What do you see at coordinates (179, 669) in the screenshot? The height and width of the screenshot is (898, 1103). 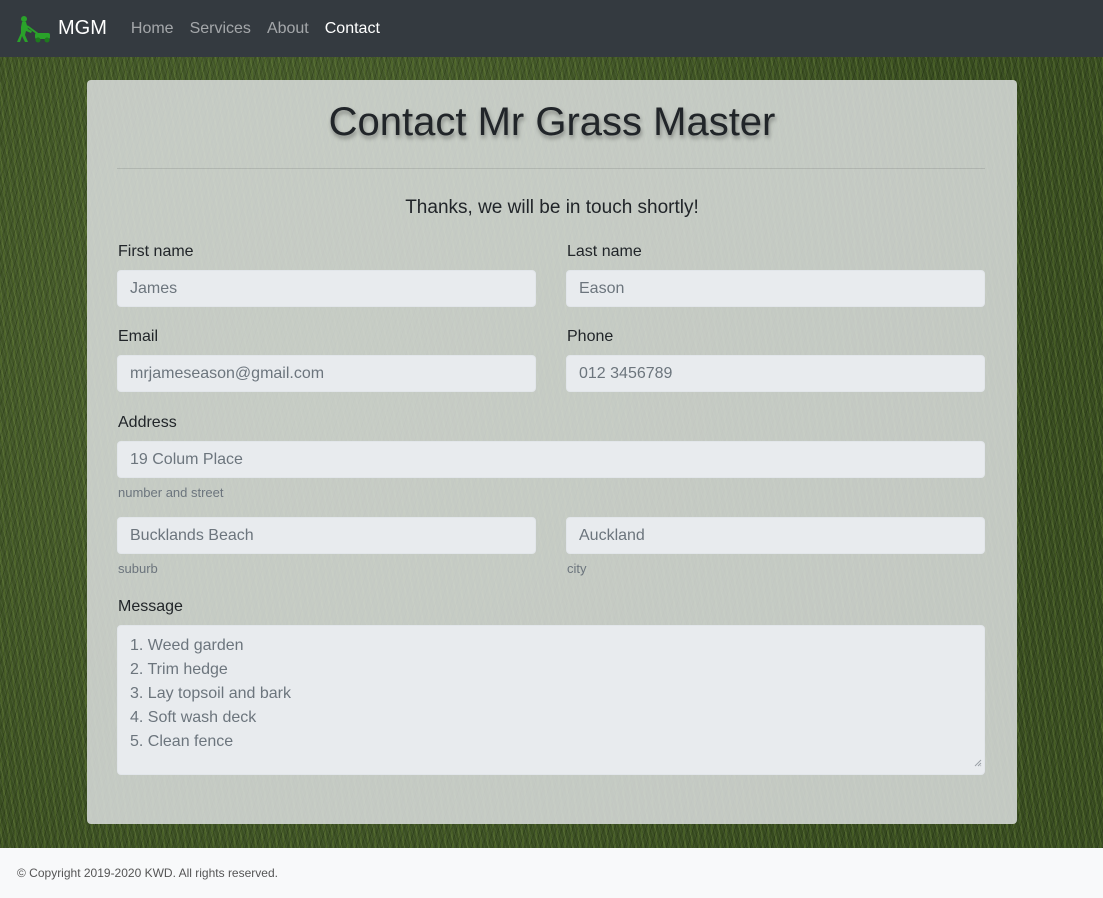 I see `message-line: 2. Trim hedge` at bounding box center [179, 669].